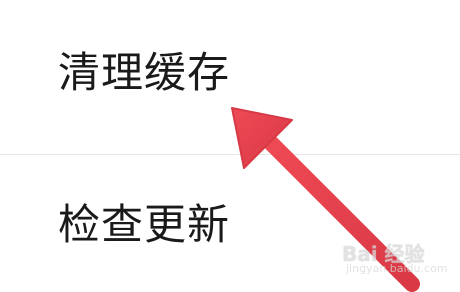  Describe the element at coordinates (397, 268) in the screenshot. I see `watermark-url: jingyan.baidu.com` at that location.